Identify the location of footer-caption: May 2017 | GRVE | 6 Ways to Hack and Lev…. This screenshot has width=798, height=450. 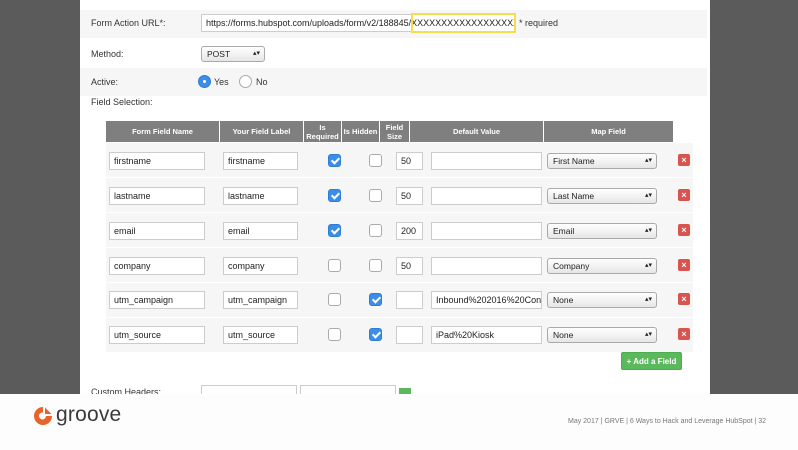
(667, 421).